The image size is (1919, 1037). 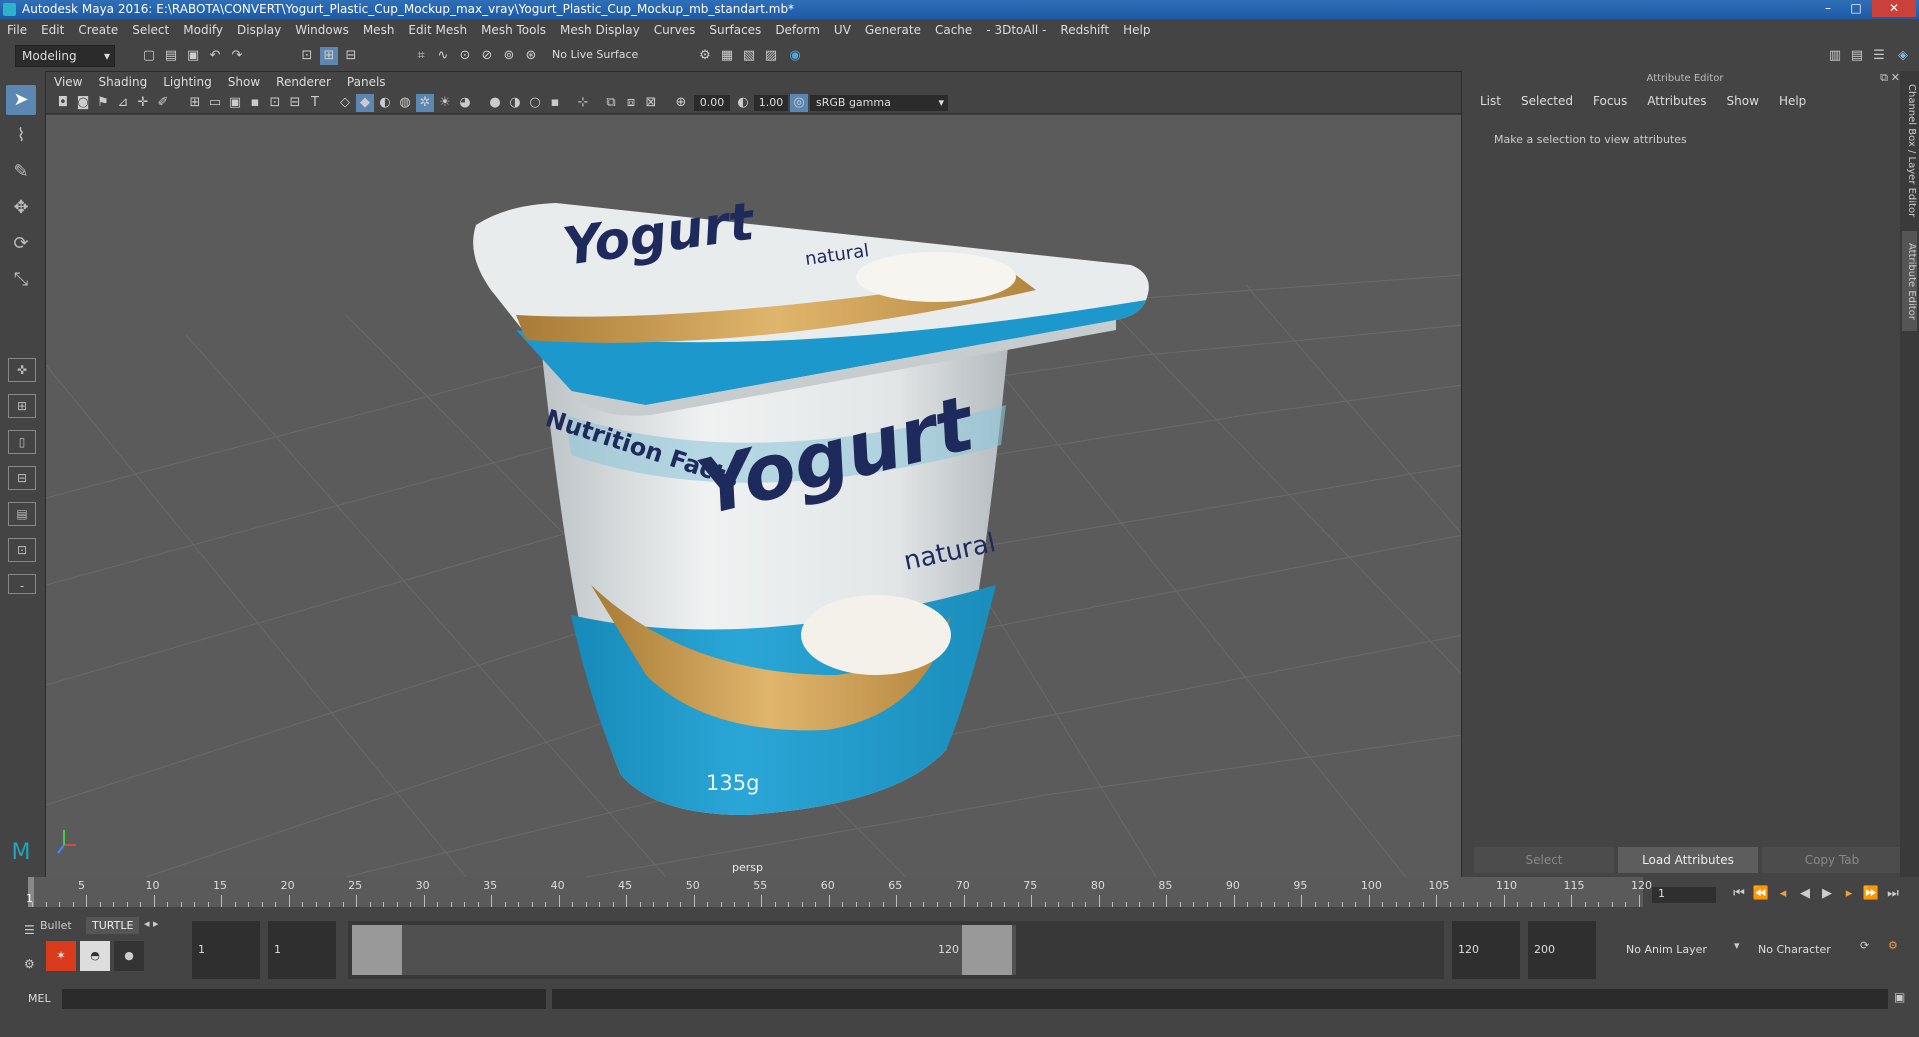 I want to click on end-frame-field: 200, so click(x=1562, y=950).